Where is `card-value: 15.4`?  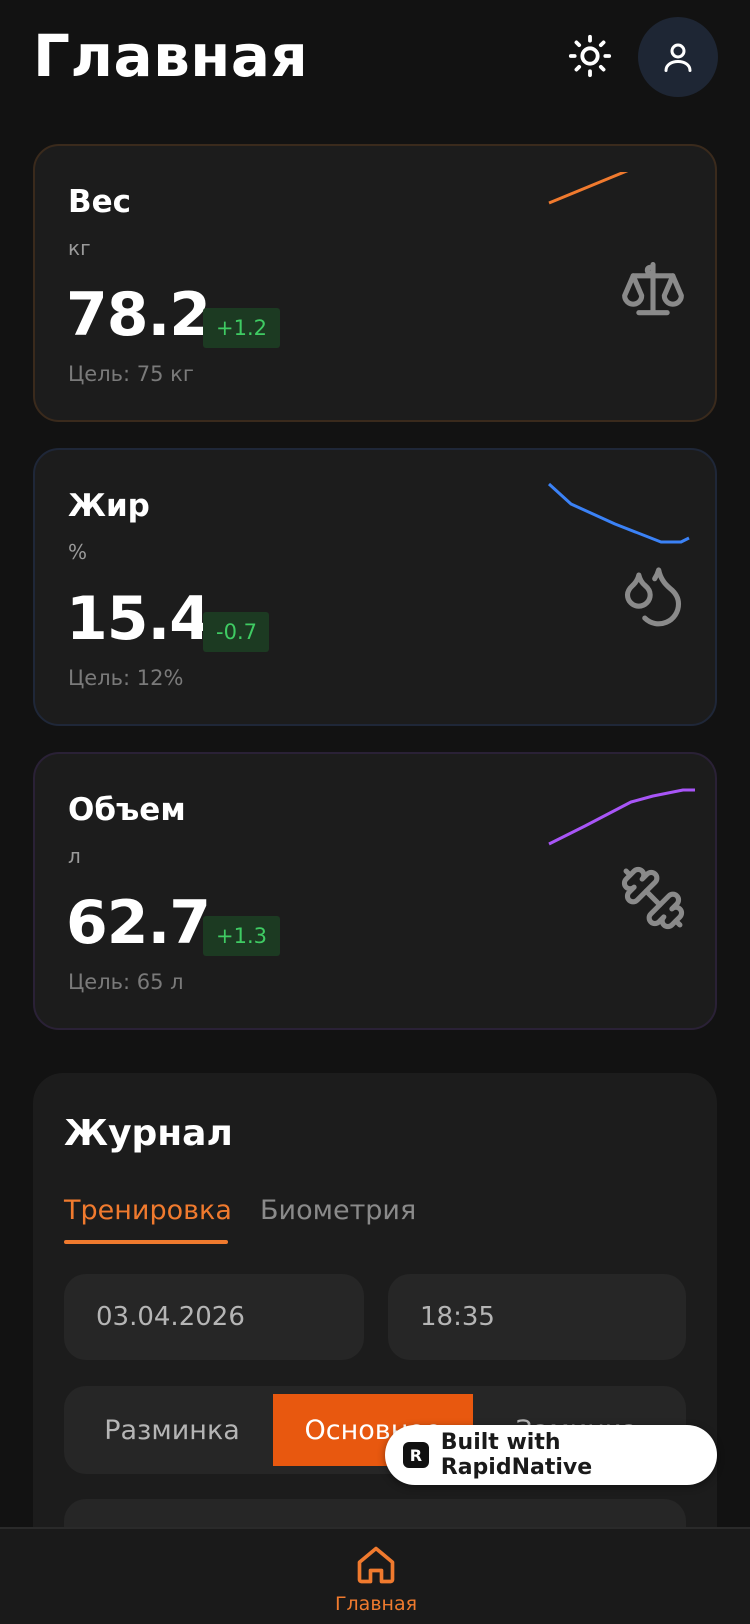 card-value: 15.4 is located at coordinates (138, 619).